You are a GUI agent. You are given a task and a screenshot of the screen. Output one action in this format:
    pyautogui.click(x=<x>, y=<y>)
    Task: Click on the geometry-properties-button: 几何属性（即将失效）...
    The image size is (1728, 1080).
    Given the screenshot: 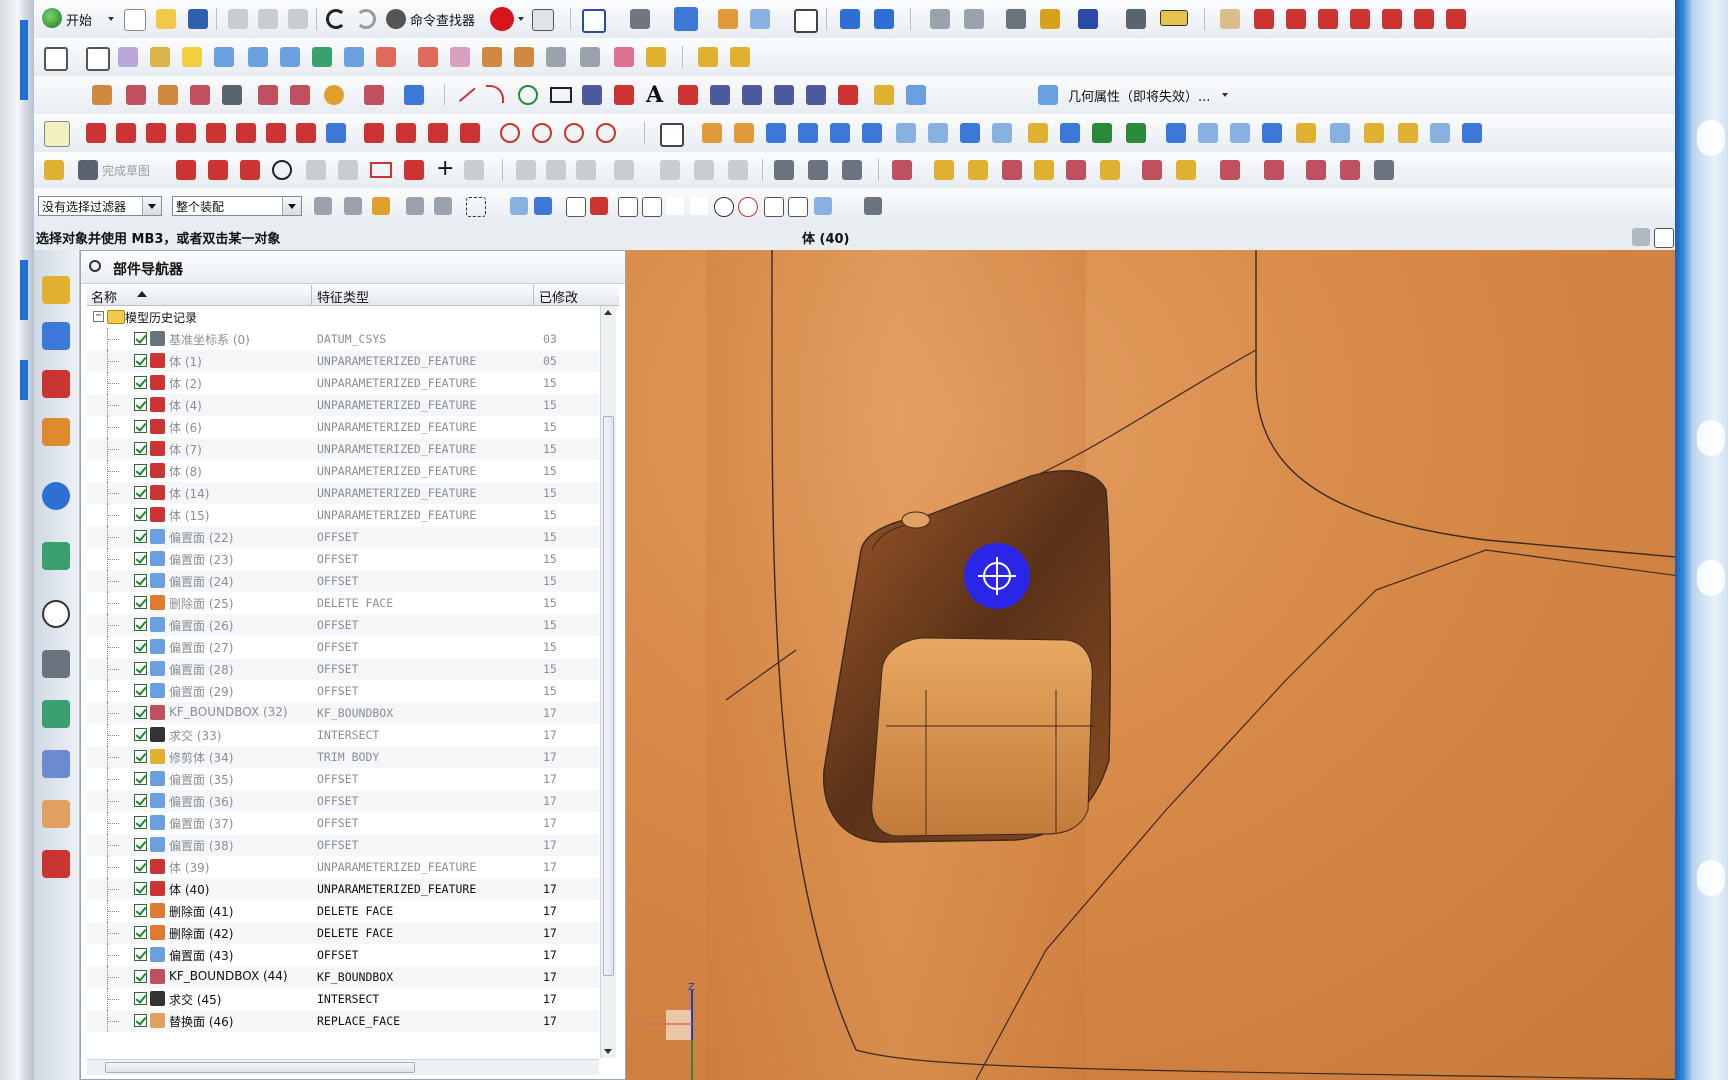 What is the action you would take?
    pyautogui.click(x=1139, y=95)
    